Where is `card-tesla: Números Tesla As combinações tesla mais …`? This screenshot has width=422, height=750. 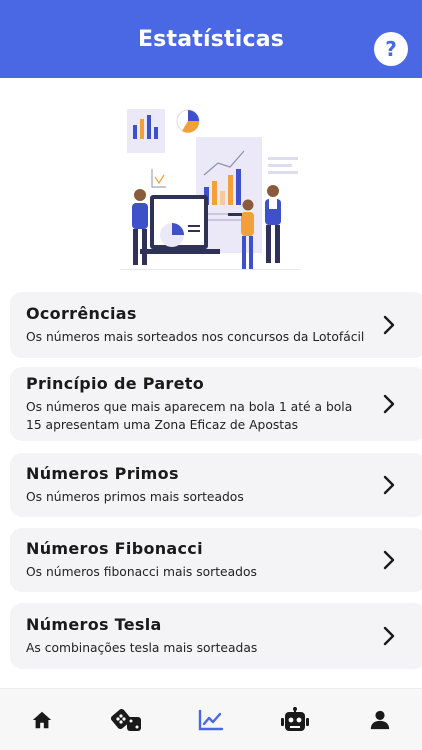 card-tesla: Números Tesla As combinações tesla mais … is located at coordinates (216, 636).